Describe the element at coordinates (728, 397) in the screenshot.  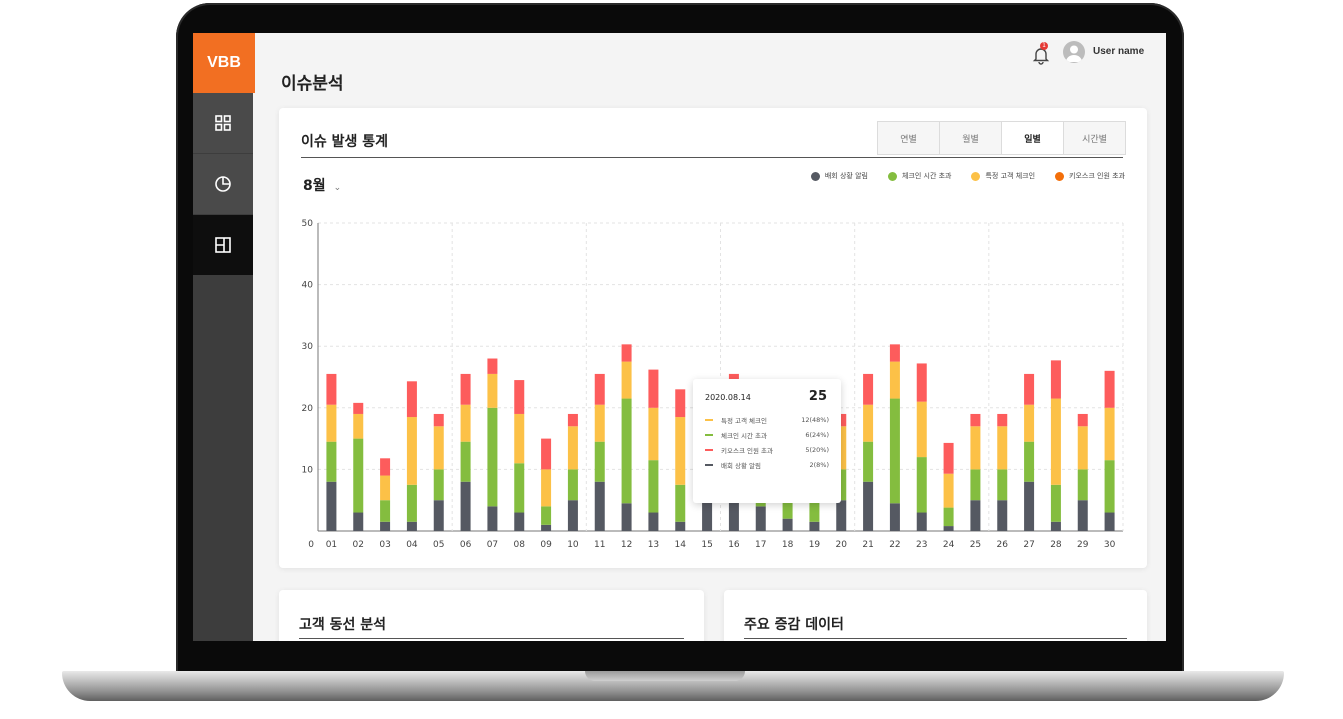
I see `tooltip-date: 2020.08.14` at that location.